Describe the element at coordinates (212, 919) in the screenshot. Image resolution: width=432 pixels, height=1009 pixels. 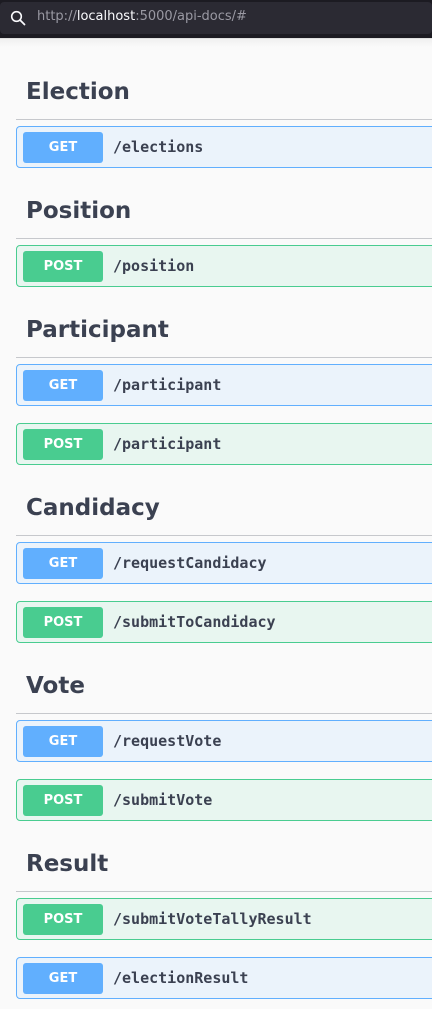
I see `operation-path: /submitVoteTallyResult` at that location.